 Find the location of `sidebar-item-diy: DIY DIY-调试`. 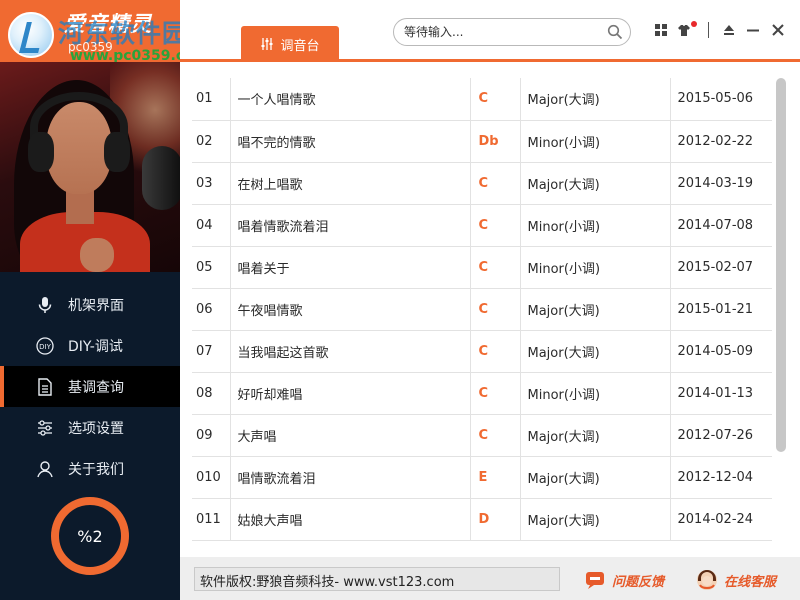

sidebar-item-diy: DIY DIY-调试 is located at coordinates (90, 345).